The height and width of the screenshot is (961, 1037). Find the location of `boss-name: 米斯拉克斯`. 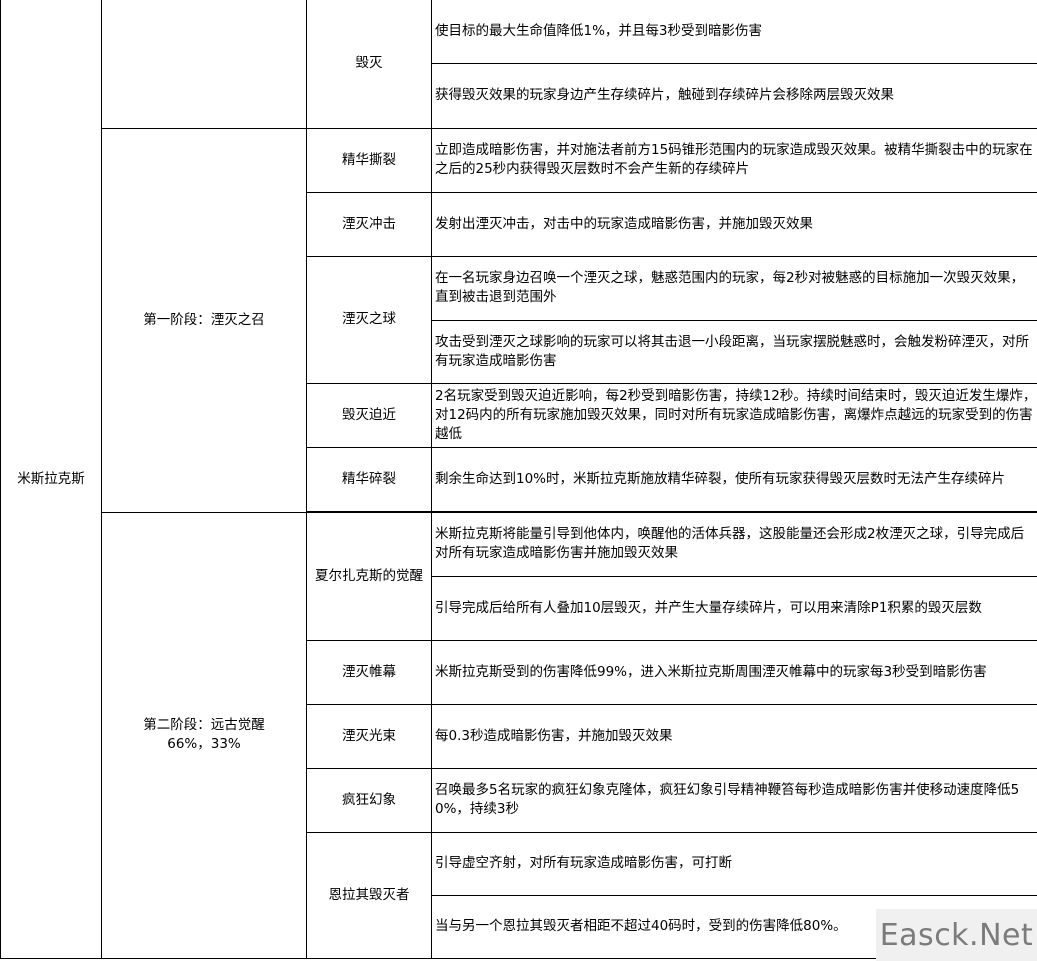

boss-name: 米斯拉克斯 is located at coordinates (51, 478).